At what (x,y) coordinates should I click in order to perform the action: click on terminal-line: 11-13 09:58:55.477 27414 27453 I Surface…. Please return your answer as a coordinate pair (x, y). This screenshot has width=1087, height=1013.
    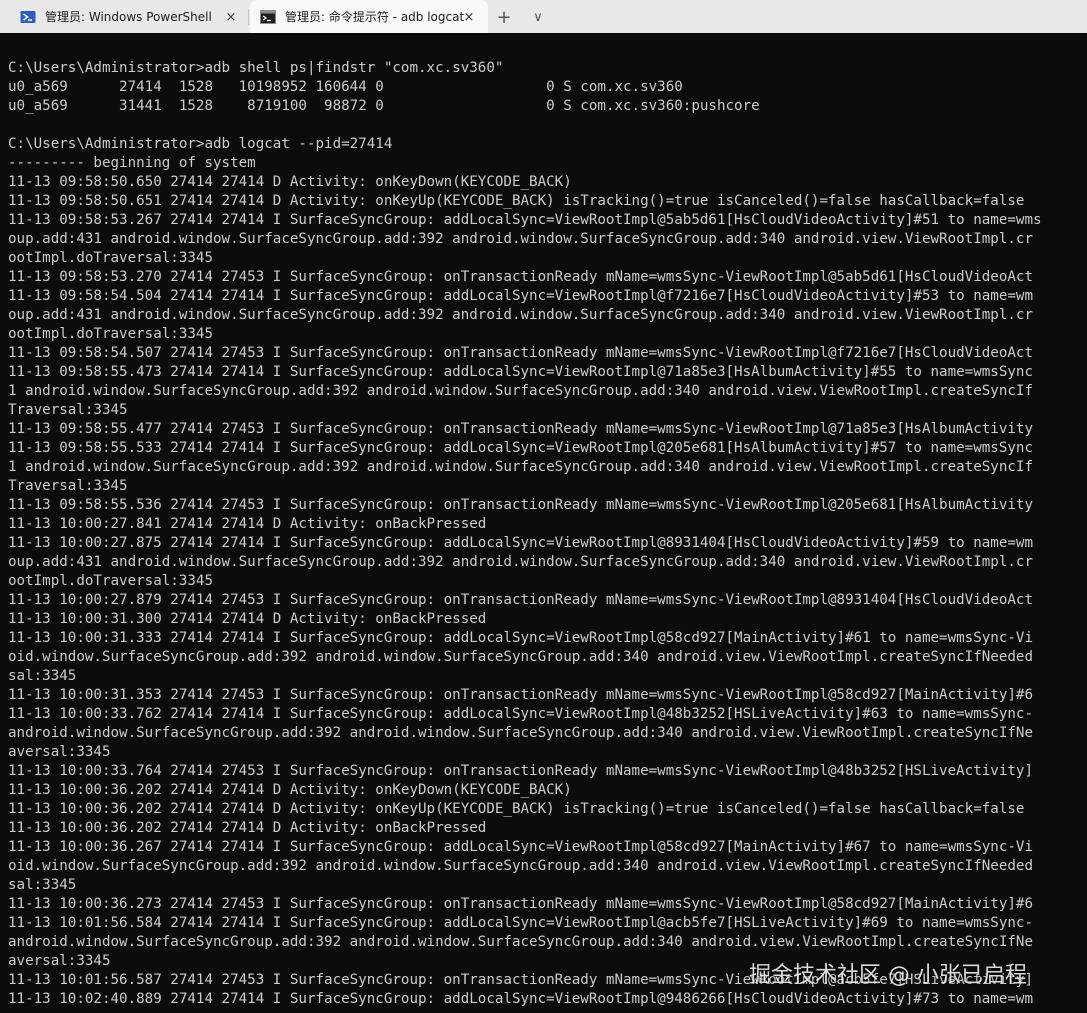
    Looking at the image, I should click on (520, 429).